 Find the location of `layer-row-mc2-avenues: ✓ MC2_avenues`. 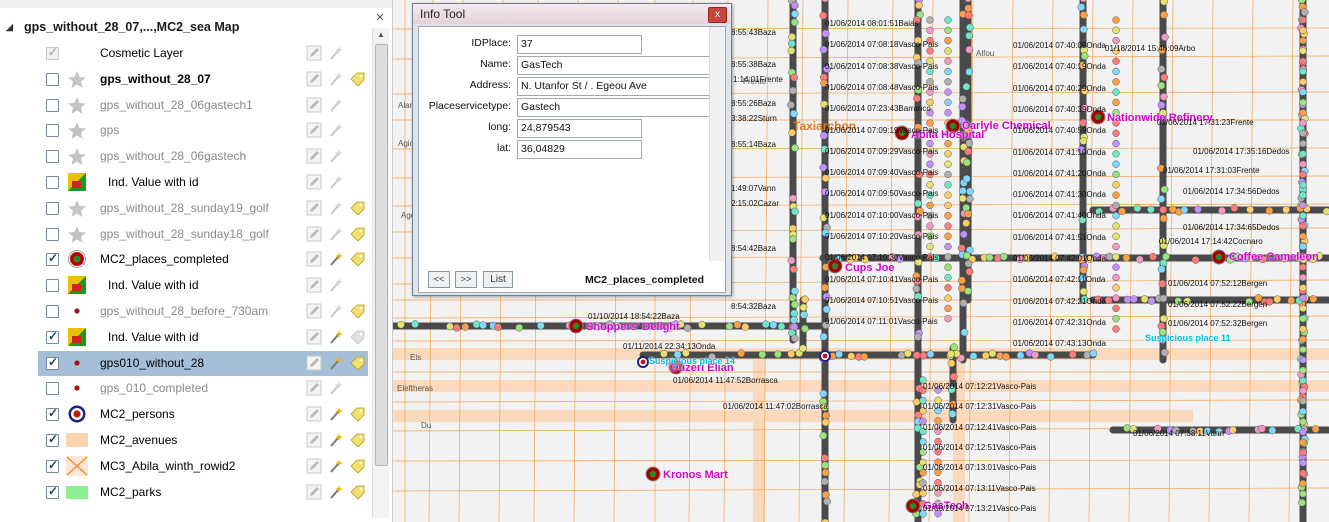

layer-row-mc2-avenues: ✓ MC2_avenues is located at coordinates (203, 440).